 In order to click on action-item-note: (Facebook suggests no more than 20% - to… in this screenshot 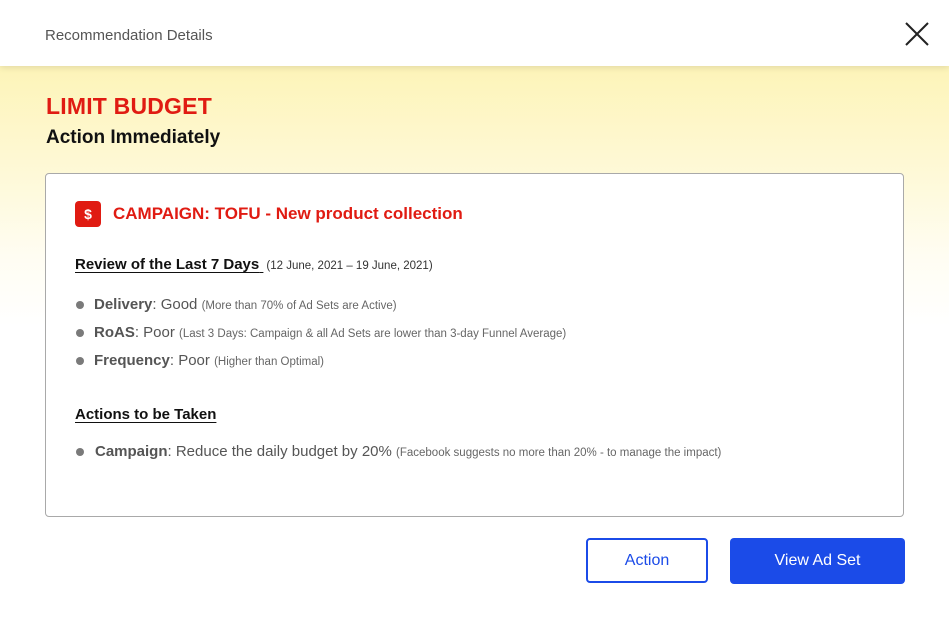, I will do `click(559, 453)`.